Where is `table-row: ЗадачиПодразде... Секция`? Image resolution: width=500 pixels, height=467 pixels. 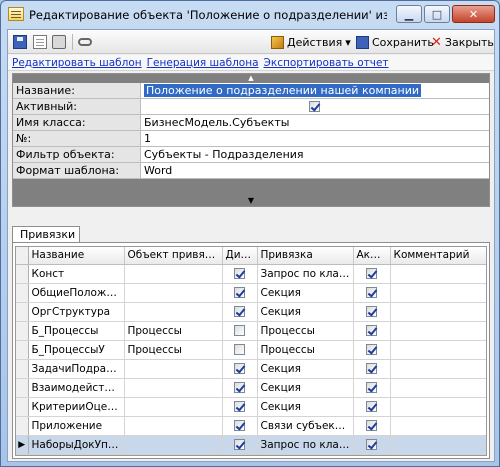
table-row: ЗадачиПодразде... Секция is located at coordinates (251, 369).